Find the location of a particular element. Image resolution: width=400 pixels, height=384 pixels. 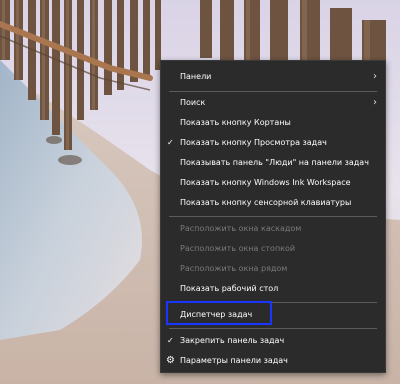

menu-item-label: Показывать панель "Люди" на панели задач is located at coordinates (274, 162).